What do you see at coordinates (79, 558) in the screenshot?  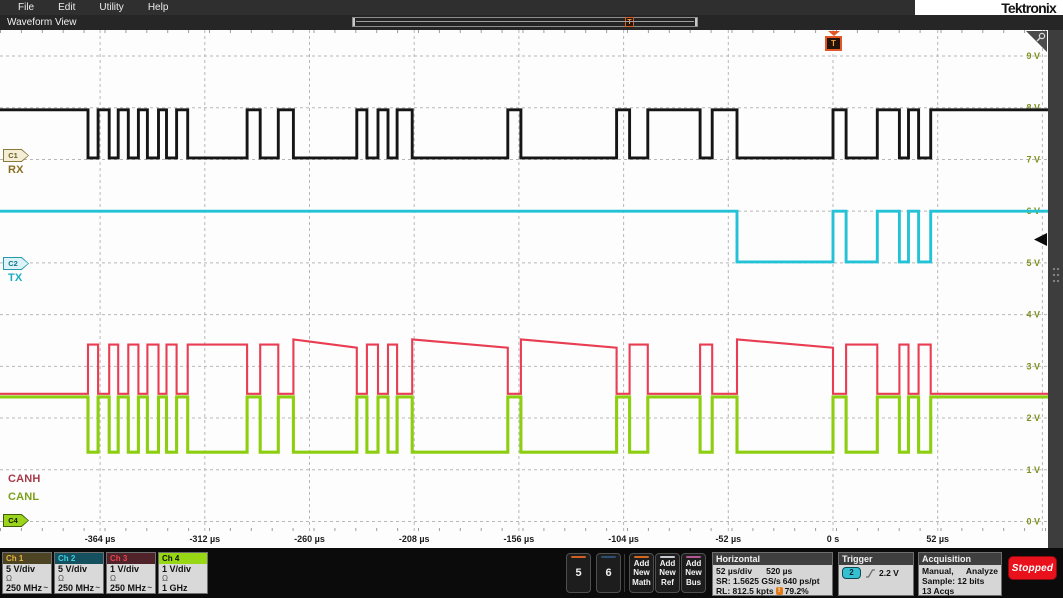 I see `ch2-name: Ch 2` at bounding box center [79, 558].